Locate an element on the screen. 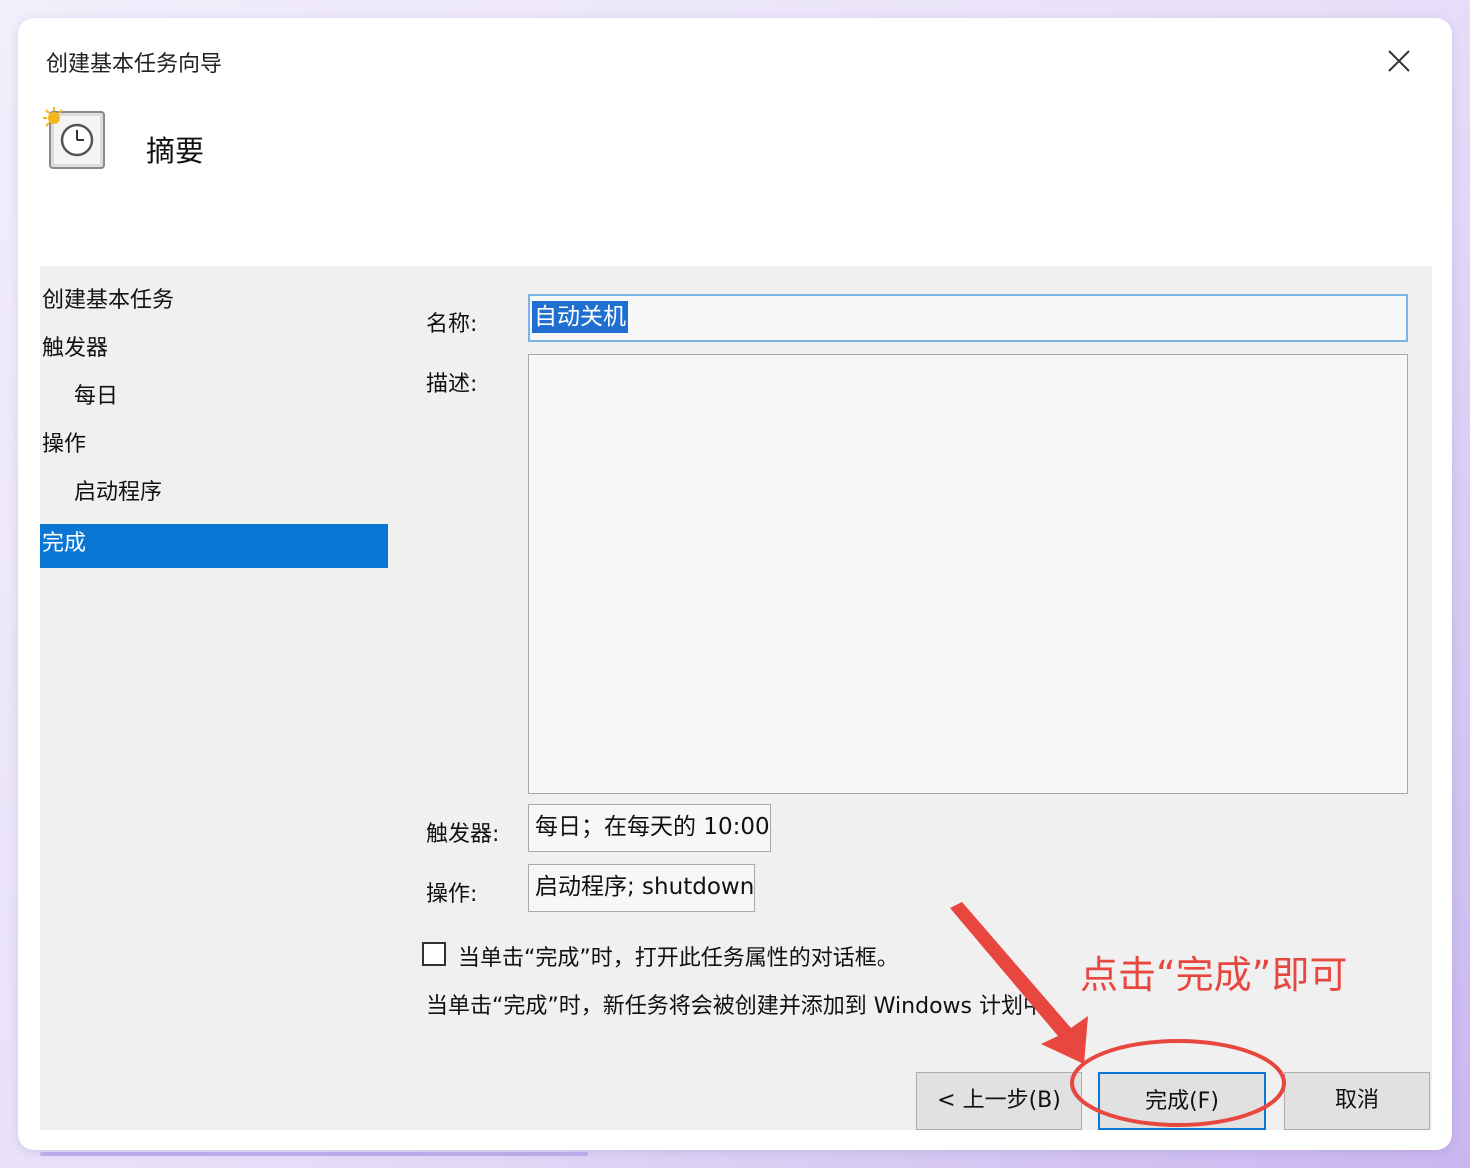 The image size is (1470, 1168). scroll-indicator is located at coordinates (314, 1154).